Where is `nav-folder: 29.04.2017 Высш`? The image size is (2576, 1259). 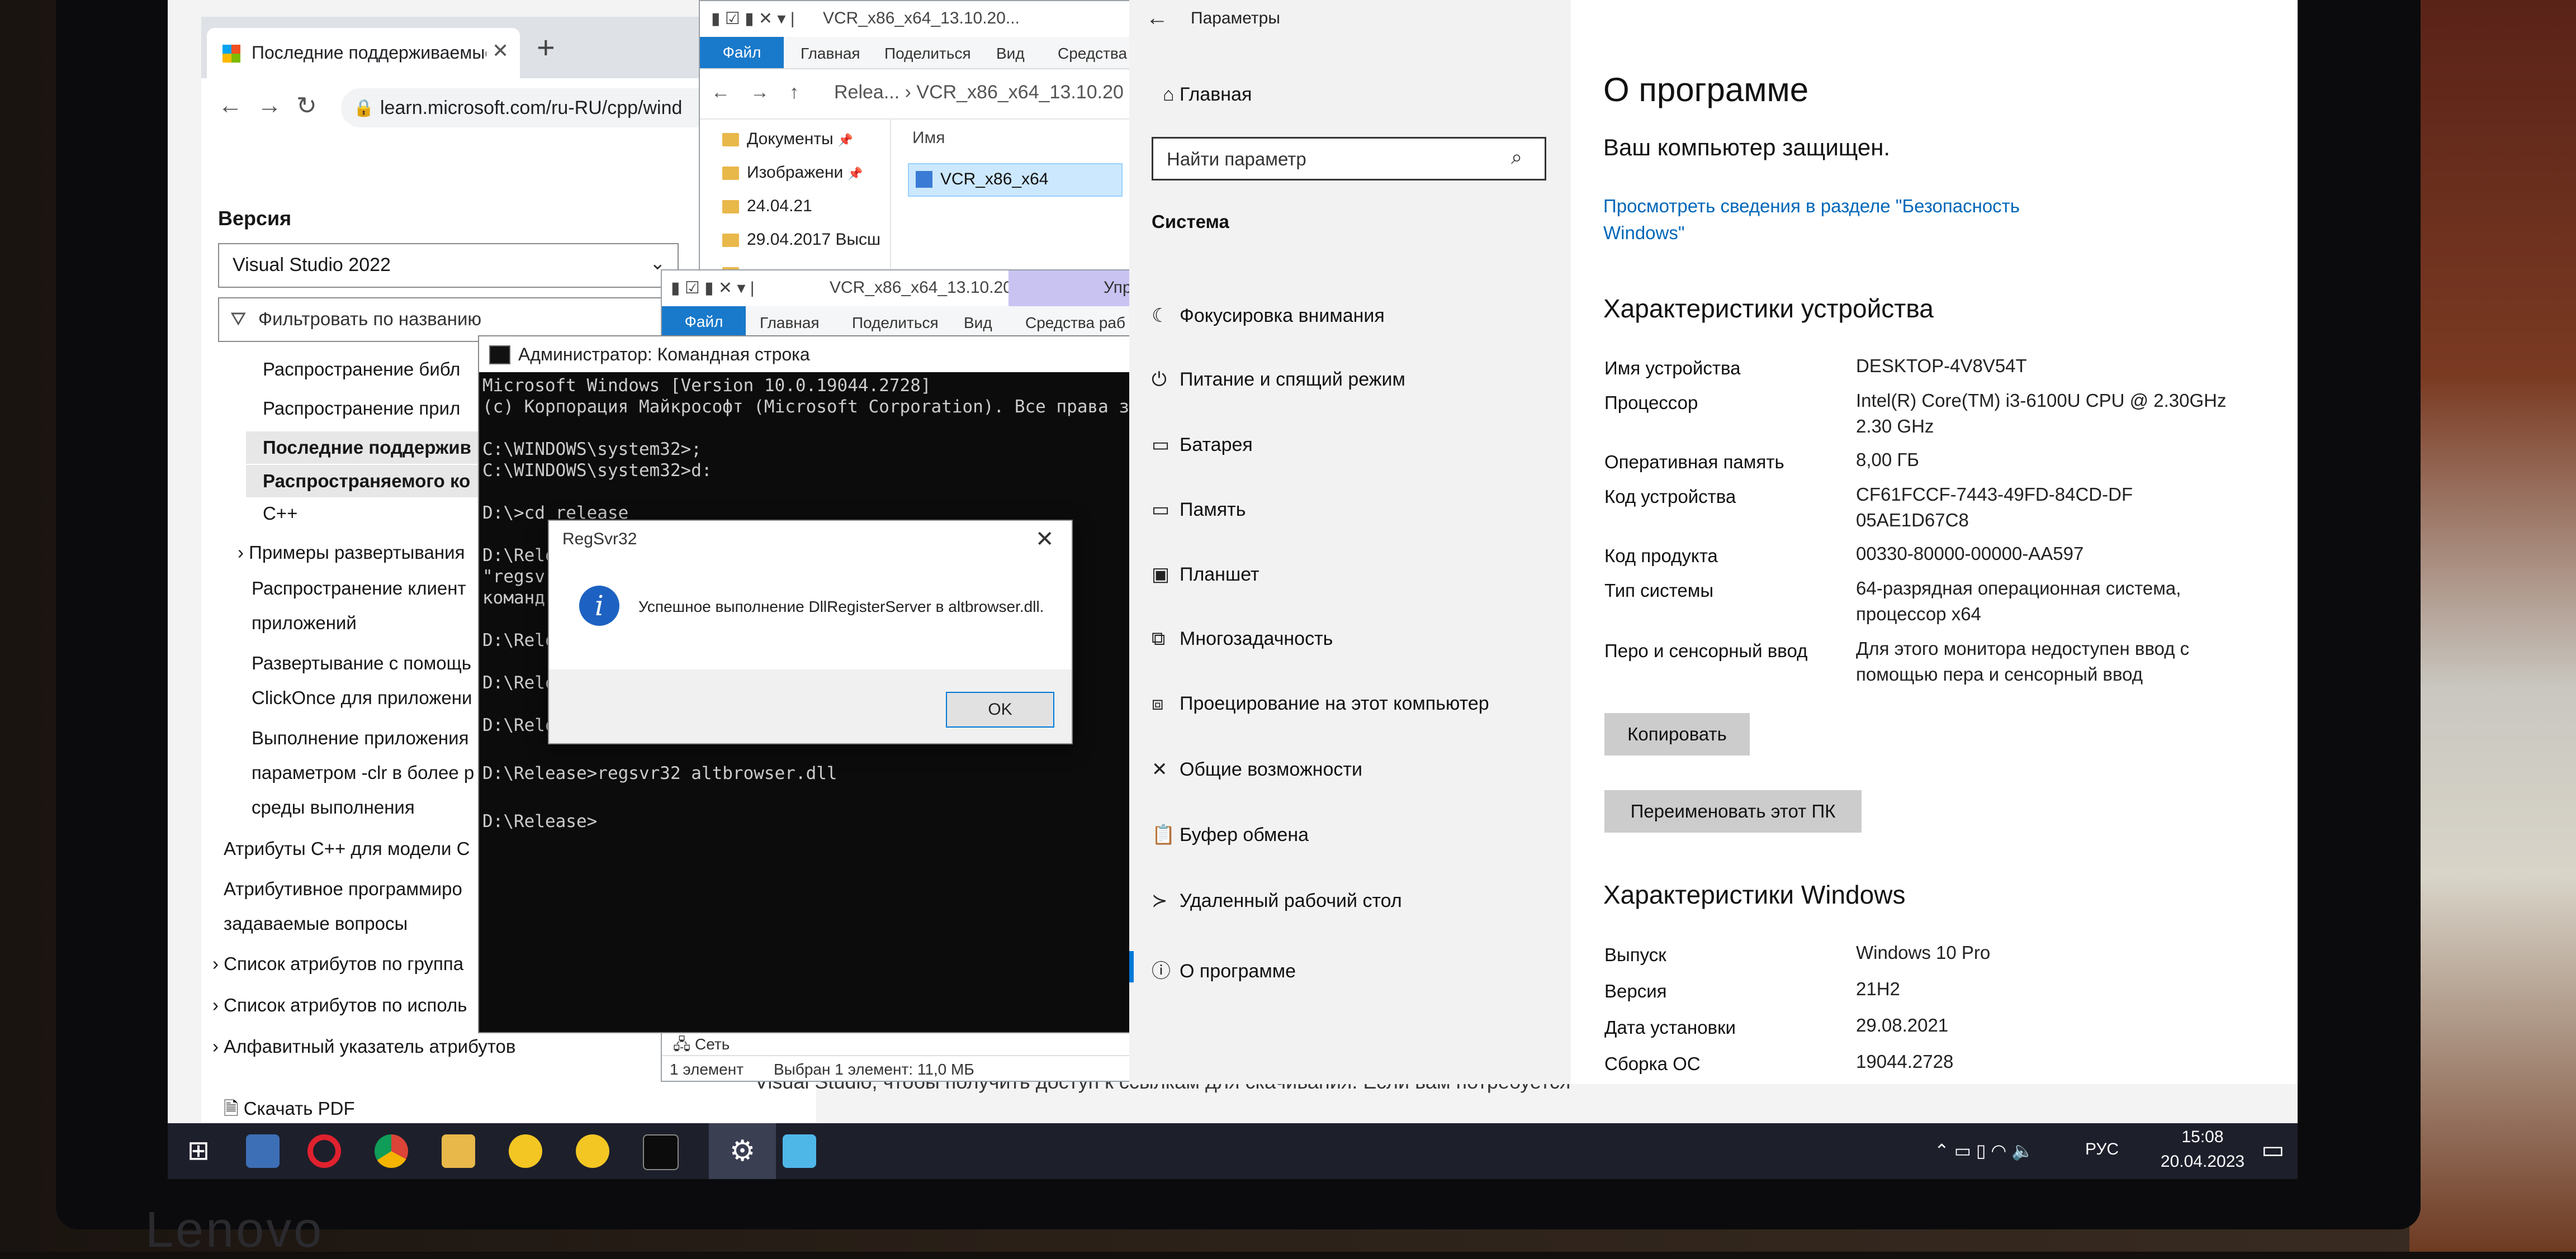
nav-folder: 29.04.2017 Высш is located at coordinates (801, 239).